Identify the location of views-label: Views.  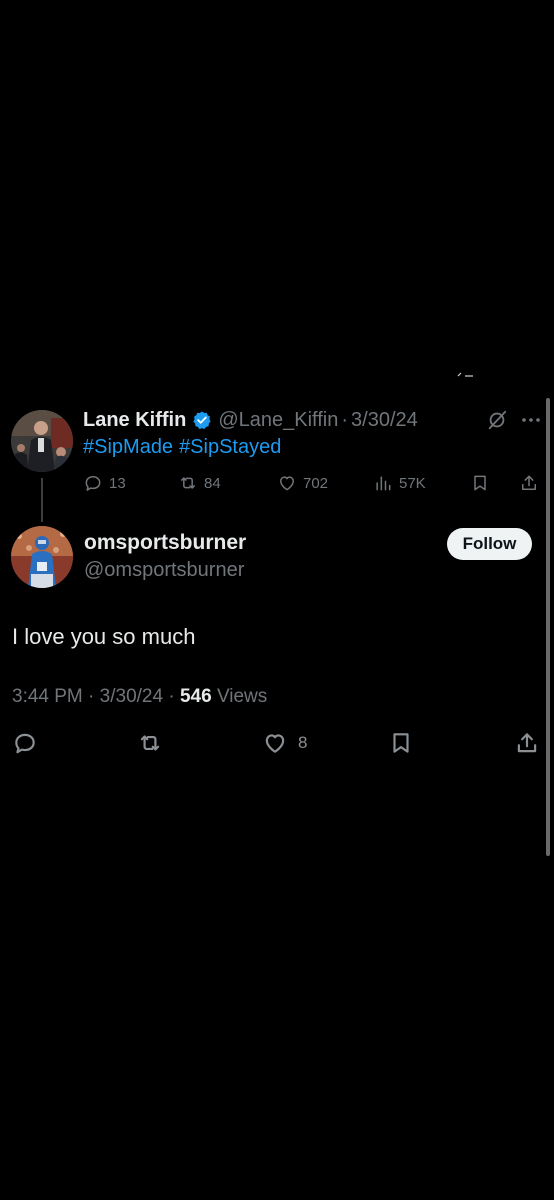
(242, 696).